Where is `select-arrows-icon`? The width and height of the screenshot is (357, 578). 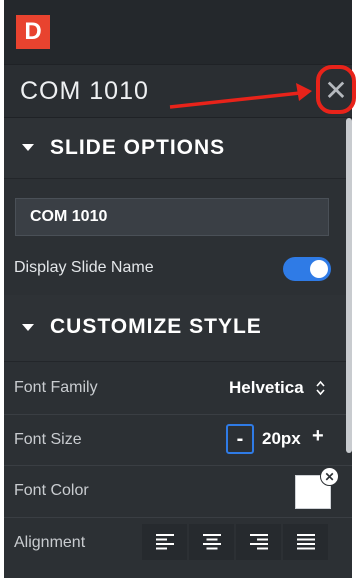 select-arrows-icon is located at coordinates (320, 388).